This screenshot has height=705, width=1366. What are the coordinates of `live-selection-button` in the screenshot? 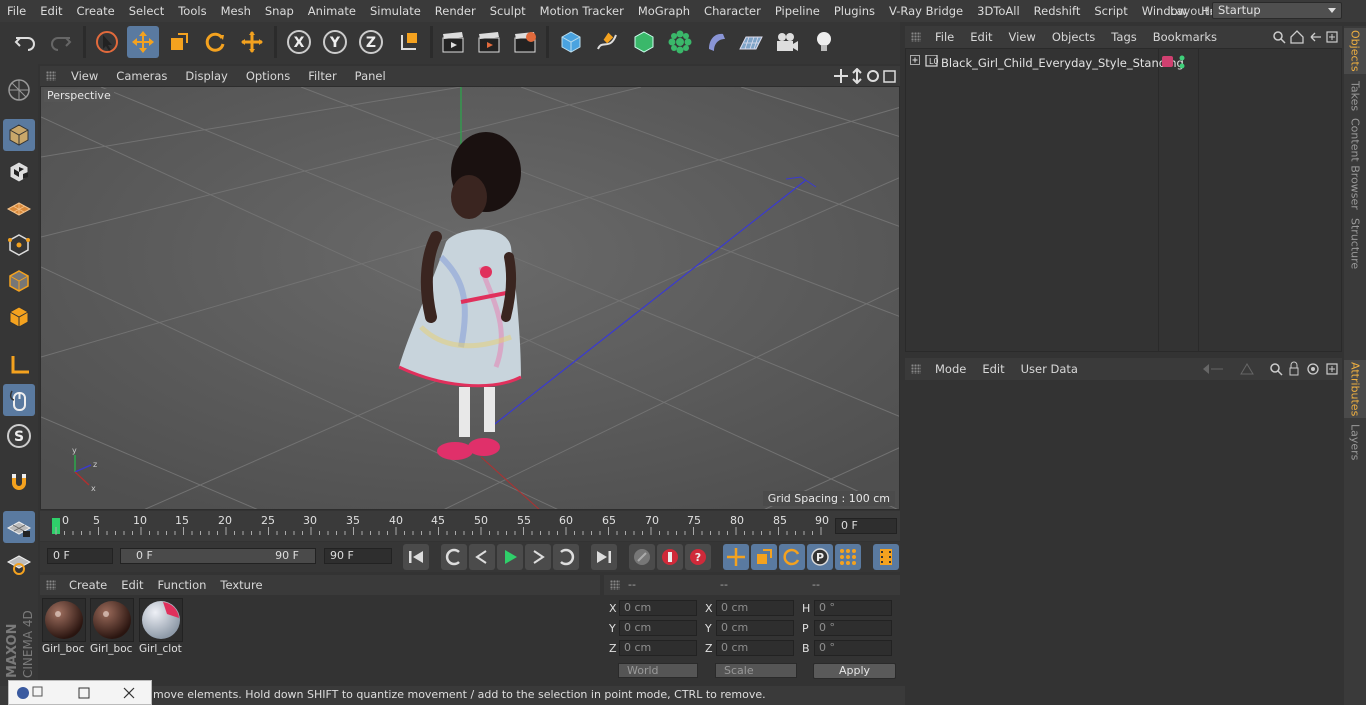 It's located at (107, 42).